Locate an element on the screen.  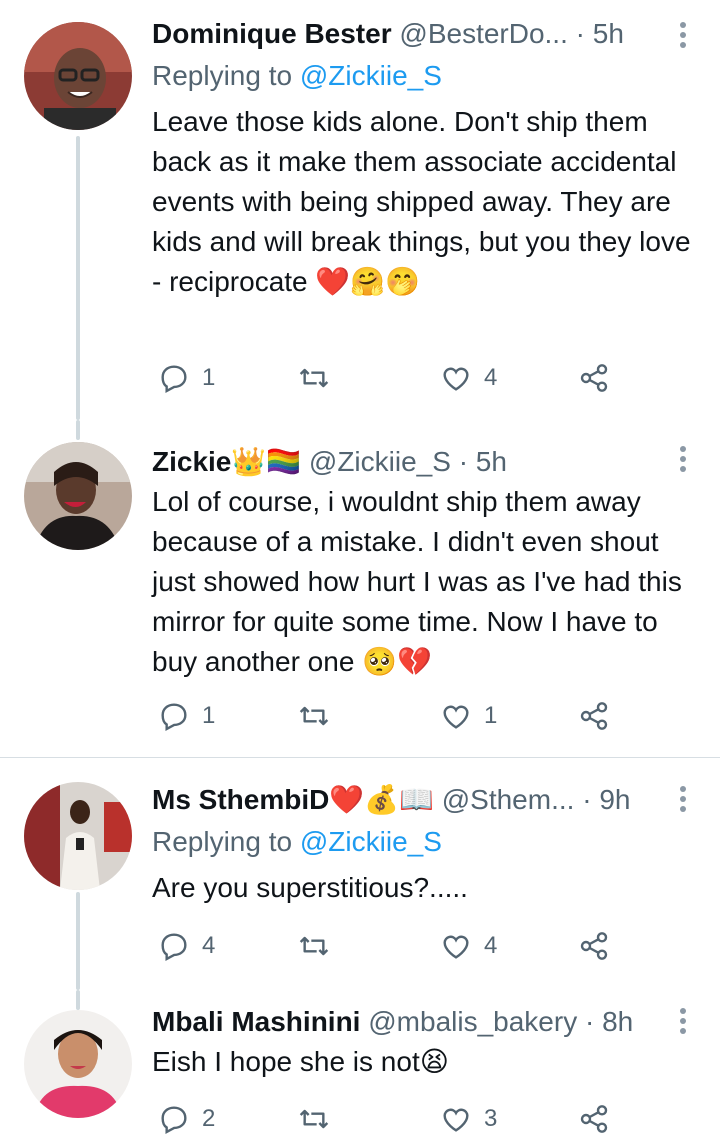
like-count: 3 is located at coordinates (491, 1118).